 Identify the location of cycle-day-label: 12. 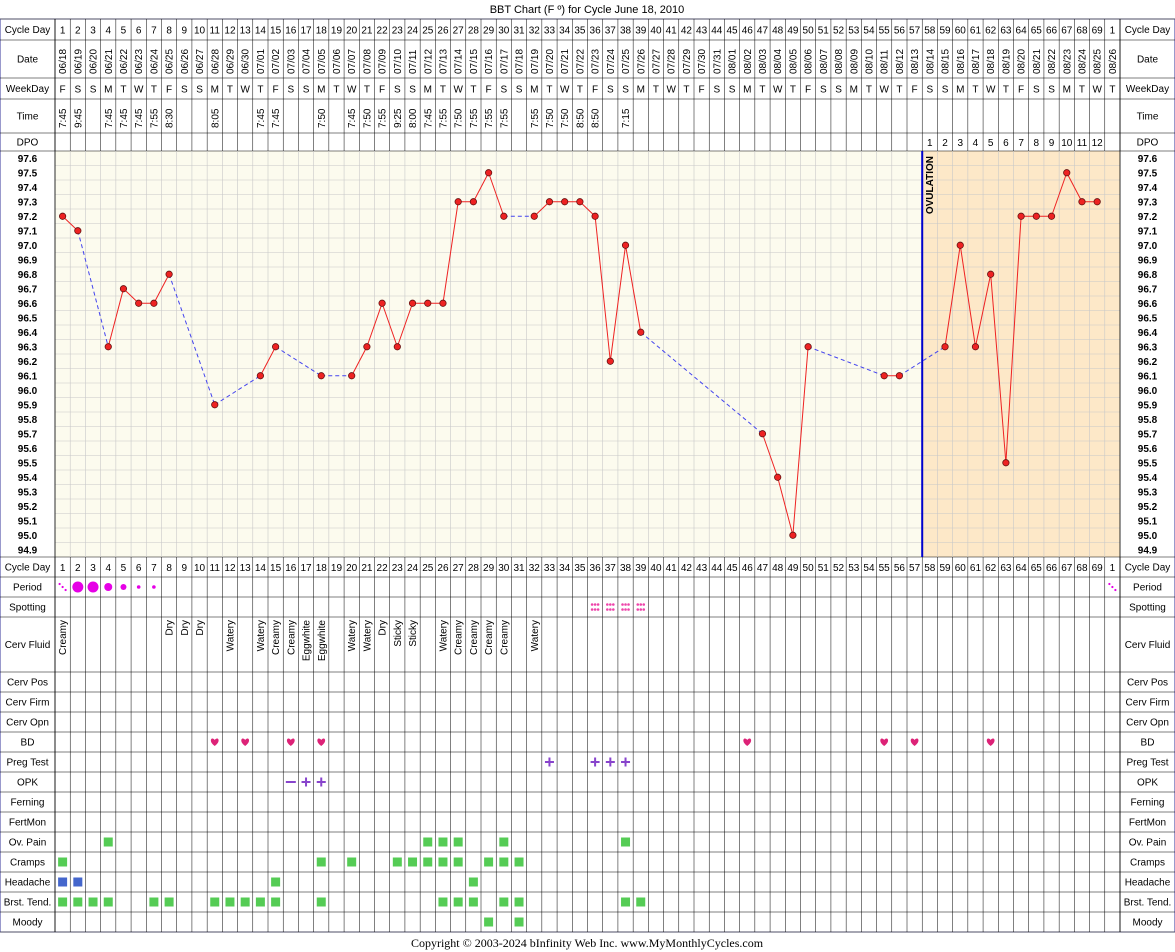
(230, 568).